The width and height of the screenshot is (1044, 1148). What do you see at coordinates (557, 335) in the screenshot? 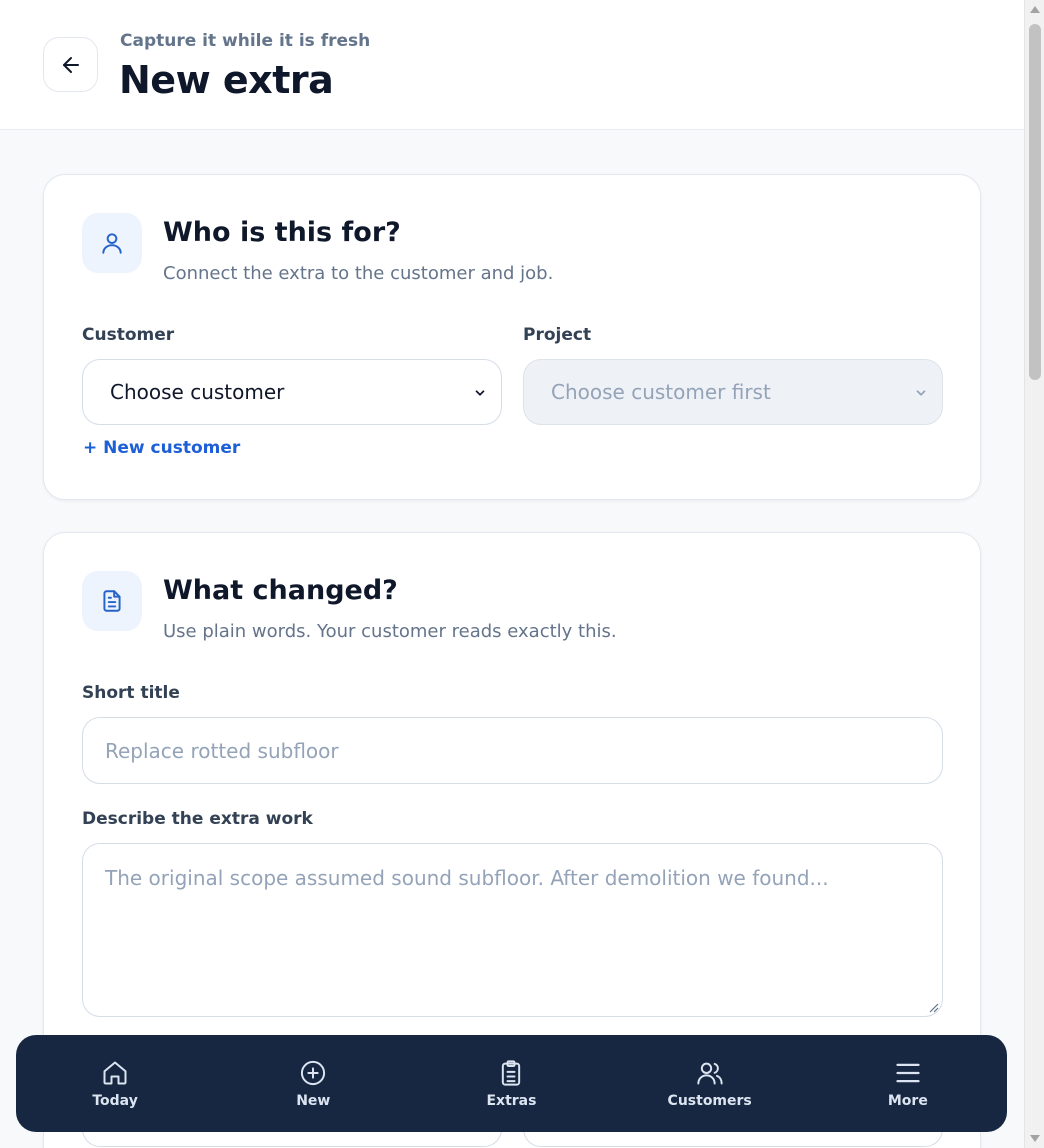
I see `project-label: Project` at bounding box center [557, 335].